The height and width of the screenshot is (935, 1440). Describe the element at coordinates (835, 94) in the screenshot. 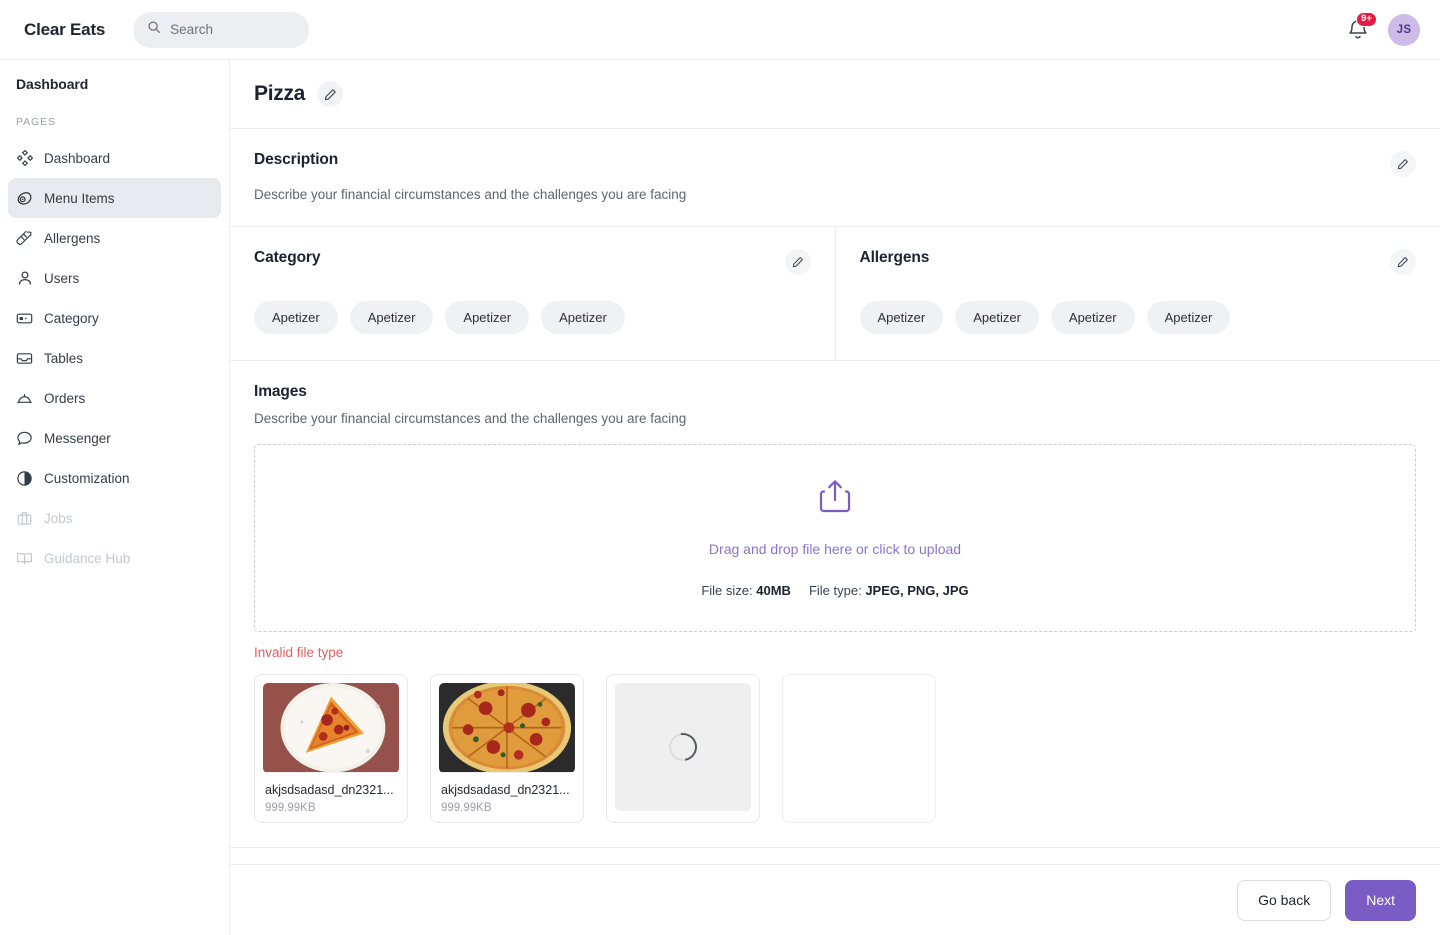

I see `page-header: Pizza` at that location.